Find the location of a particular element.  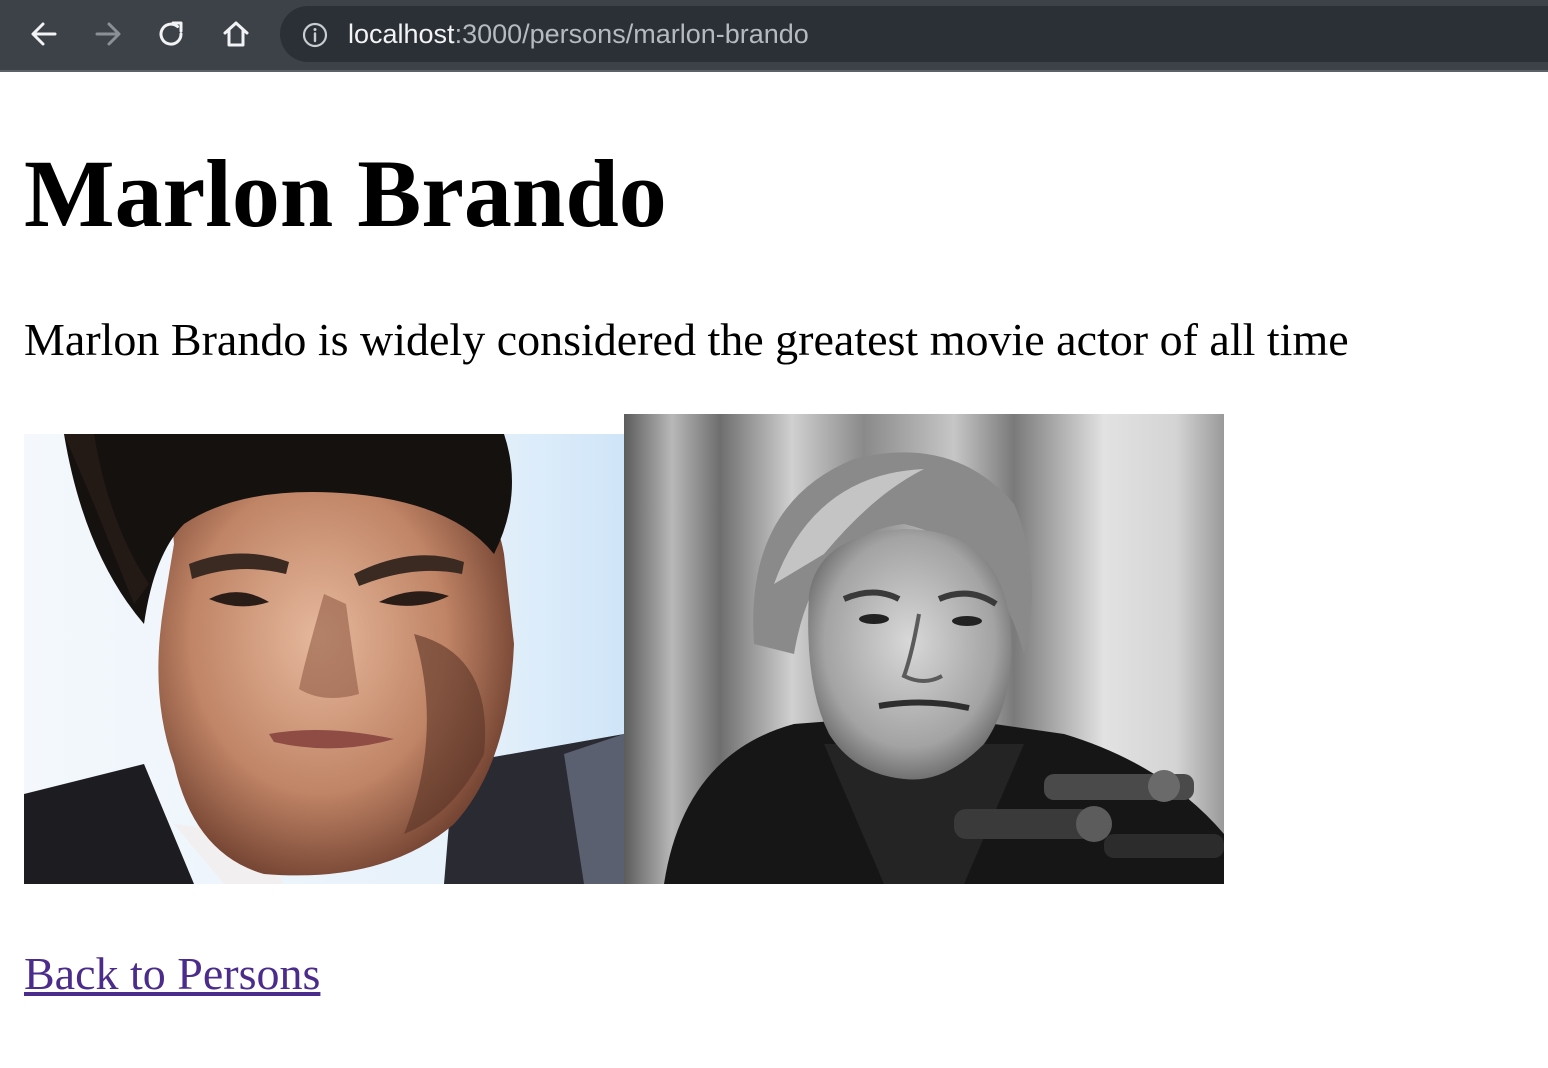

reload-icon is located at coordinates (171, 33).